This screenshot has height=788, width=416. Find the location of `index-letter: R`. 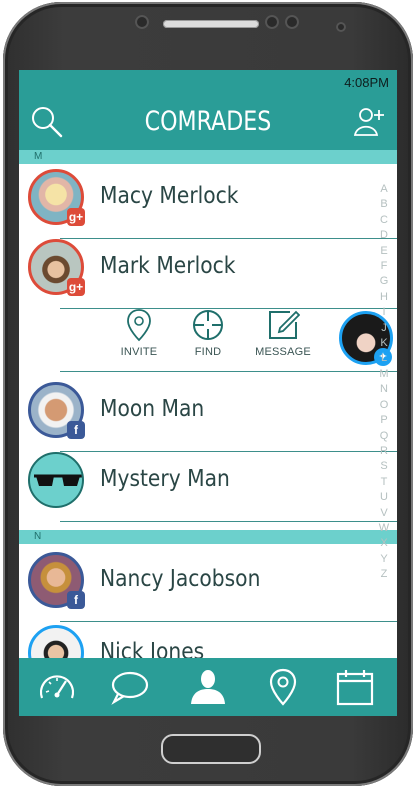

index-letter: R is located at coordinates (384, 451).